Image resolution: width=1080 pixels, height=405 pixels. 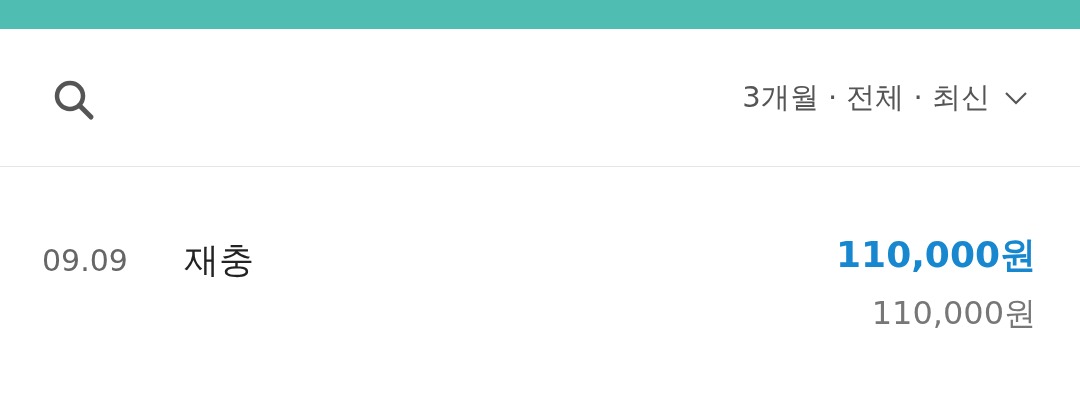 I want to click on transaction-title: 재충, so click(x=219, y=260).